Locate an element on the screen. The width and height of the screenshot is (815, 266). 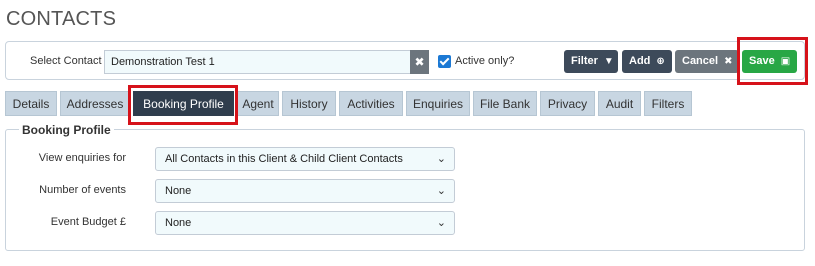
tab-file-bank: File Bank is located at coordinates (505, 103).